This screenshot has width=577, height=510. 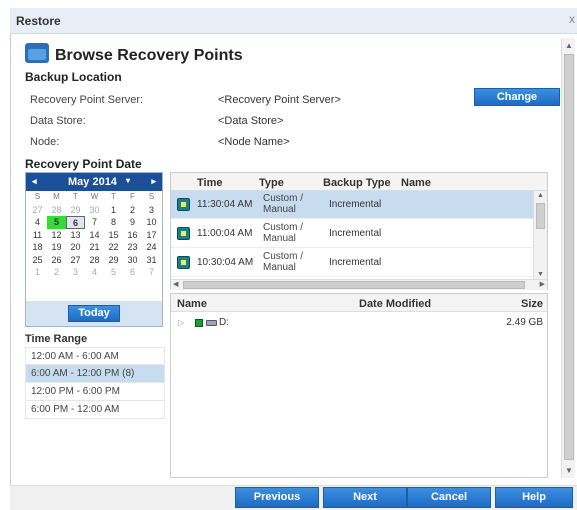 I want to click on calendar-day: 6, so click(x=132, y=272).